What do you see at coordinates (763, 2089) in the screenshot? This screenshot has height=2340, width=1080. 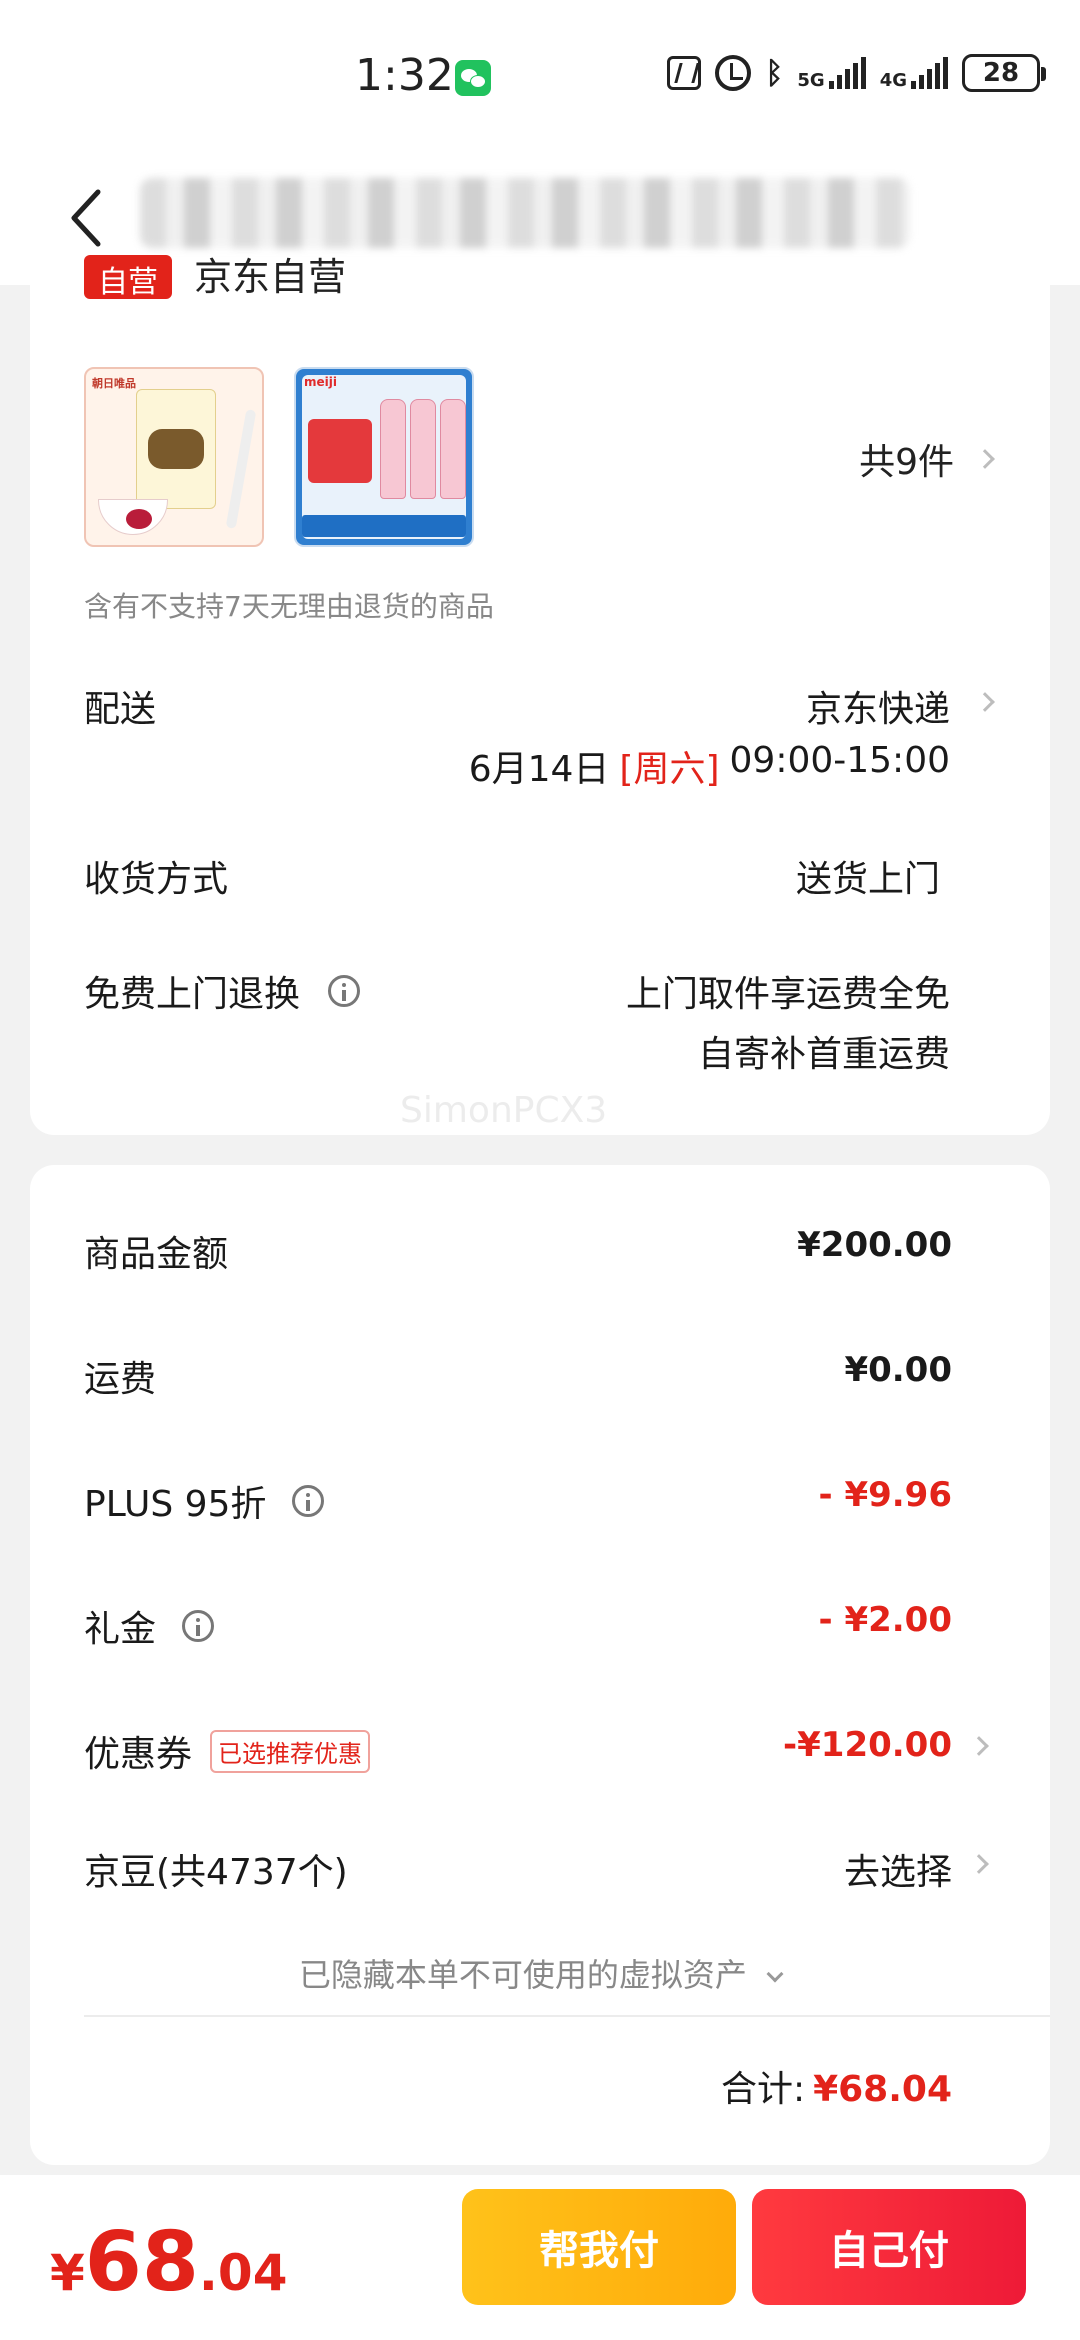 I see `total-label: 合计:` at bounding box center [763, 2089].